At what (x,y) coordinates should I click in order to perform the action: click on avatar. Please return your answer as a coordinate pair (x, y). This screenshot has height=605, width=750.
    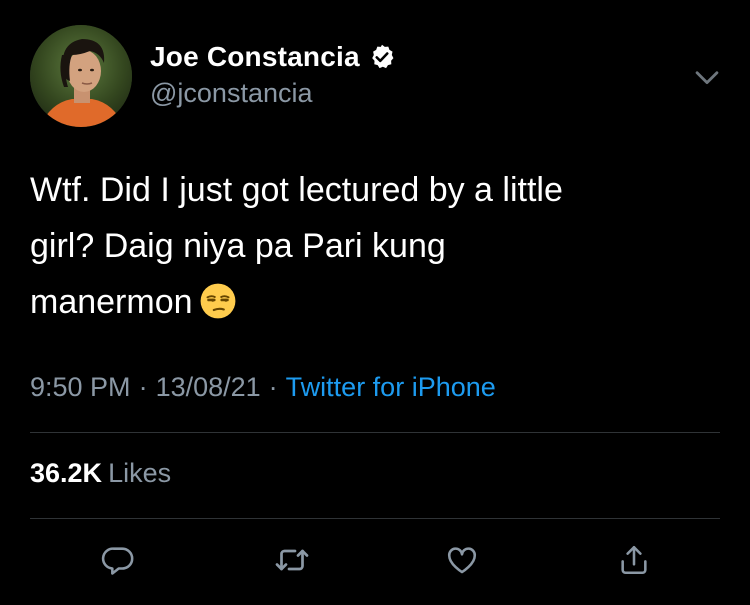
    Looking at the image, I should click on (81, 76).